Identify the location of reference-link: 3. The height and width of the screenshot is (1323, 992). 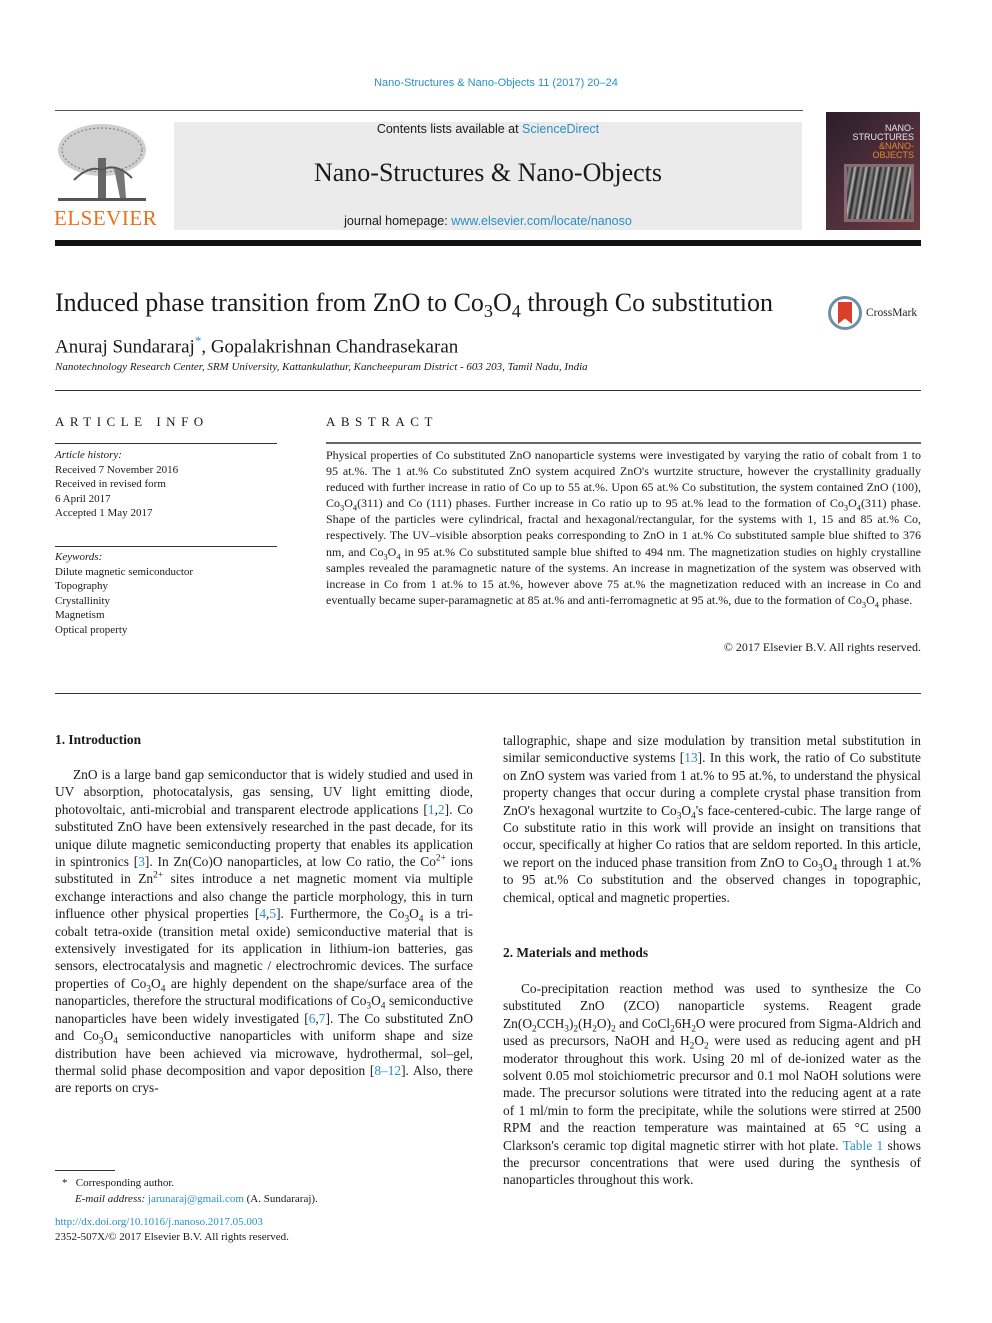
(141, 861).